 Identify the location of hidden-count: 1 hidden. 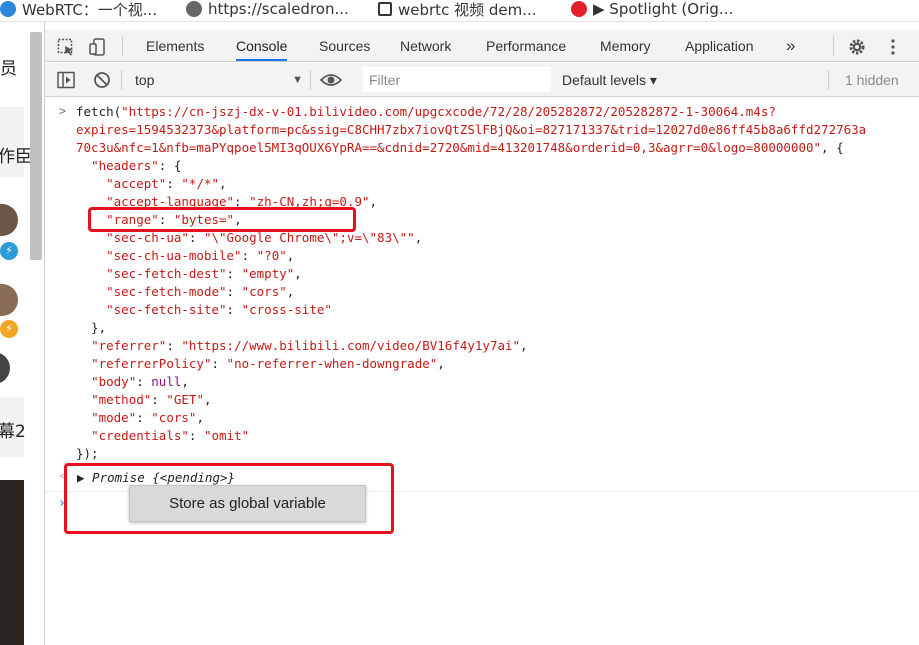
(872, 80).